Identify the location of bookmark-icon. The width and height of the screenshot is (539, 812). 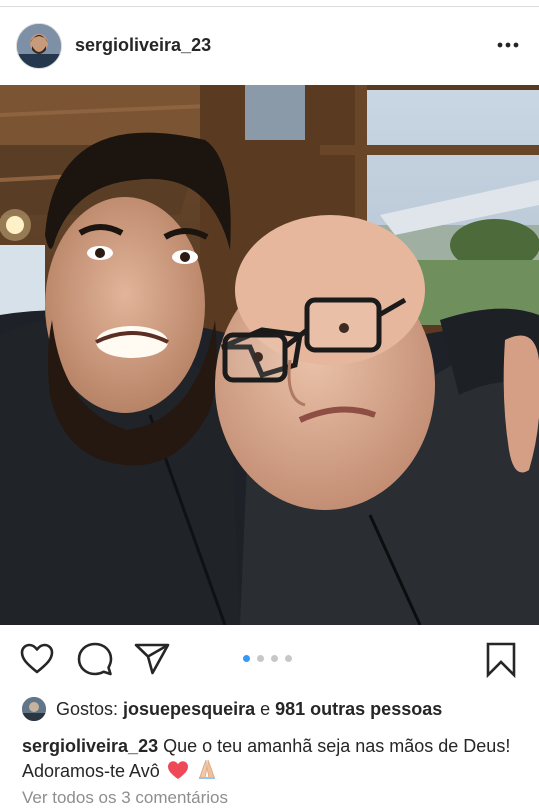
(501, 660).